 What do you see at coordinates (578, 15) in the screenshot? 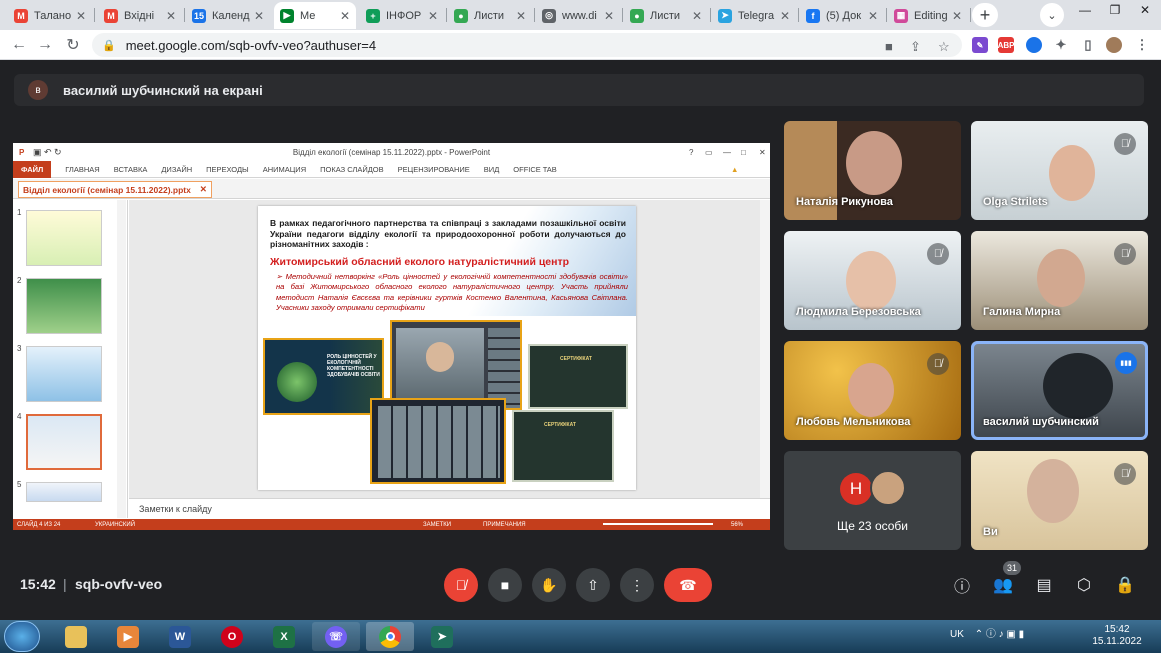
I see `browser-tab: ◎ www.di ✕` at bounding box center [578, 15].